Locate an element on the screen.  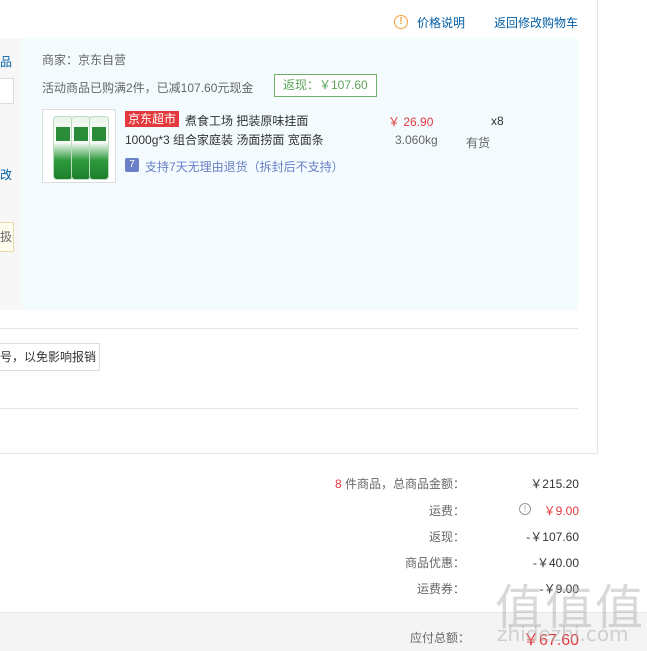
summary-discount-row: 商品优惠： -￥40.00 is located at coordinates (439, 562).